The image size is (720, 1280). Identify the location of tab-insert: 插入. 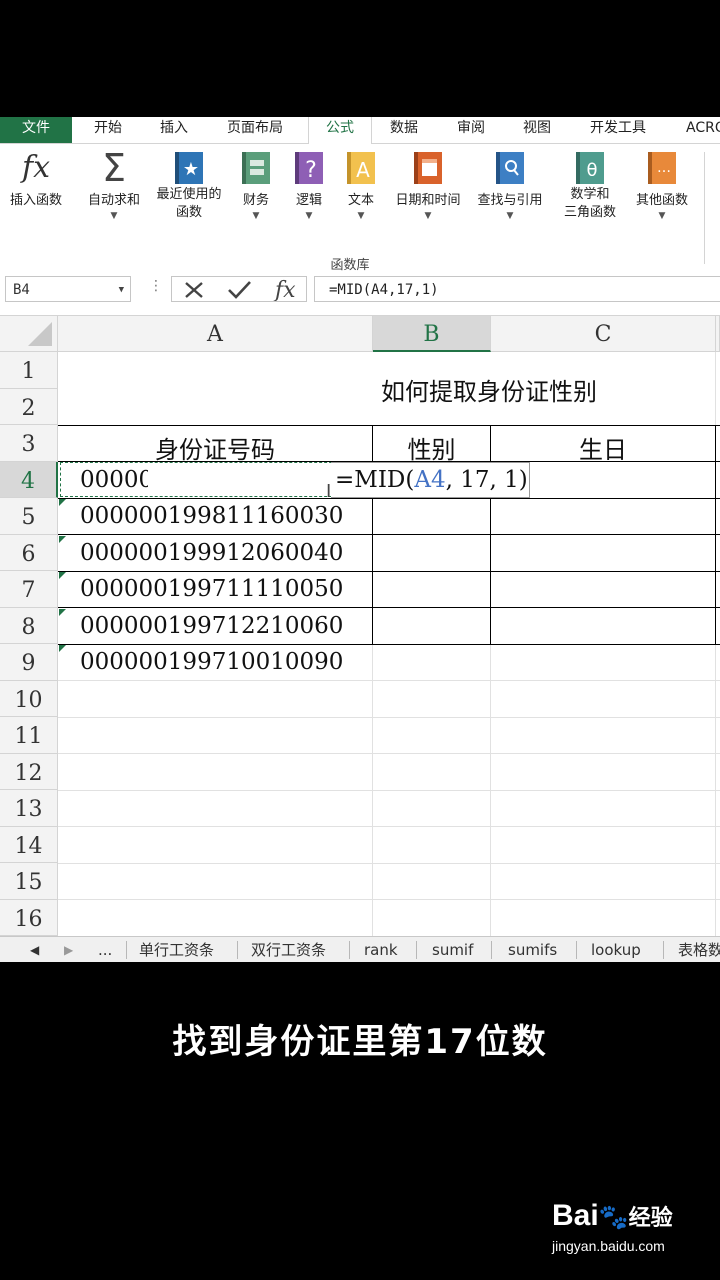
(174, 130).